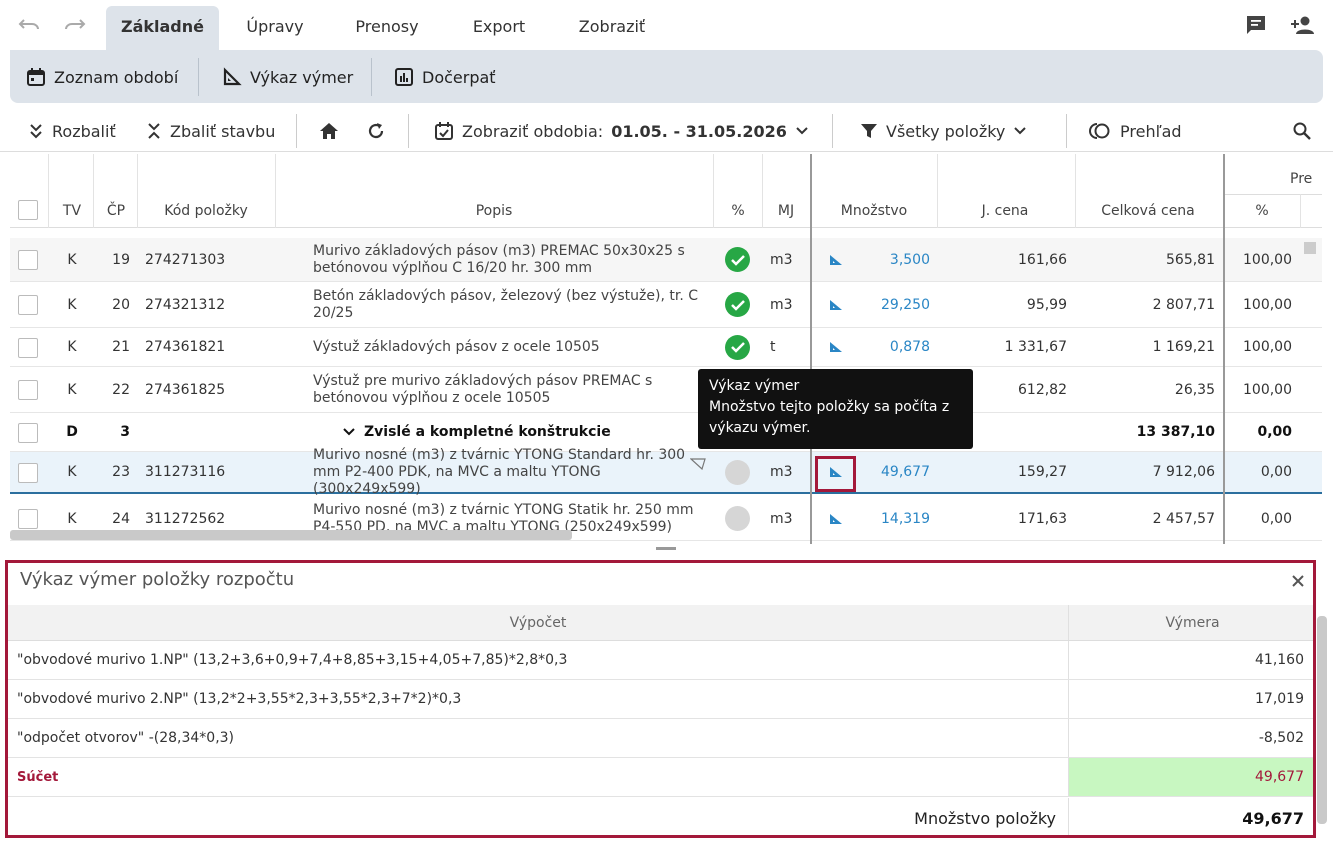 The image size is (1333, 847). Describe the element at coordinates (387, 29) in the screenshot. I see `tab-prenosy: Prenosy` at that location.